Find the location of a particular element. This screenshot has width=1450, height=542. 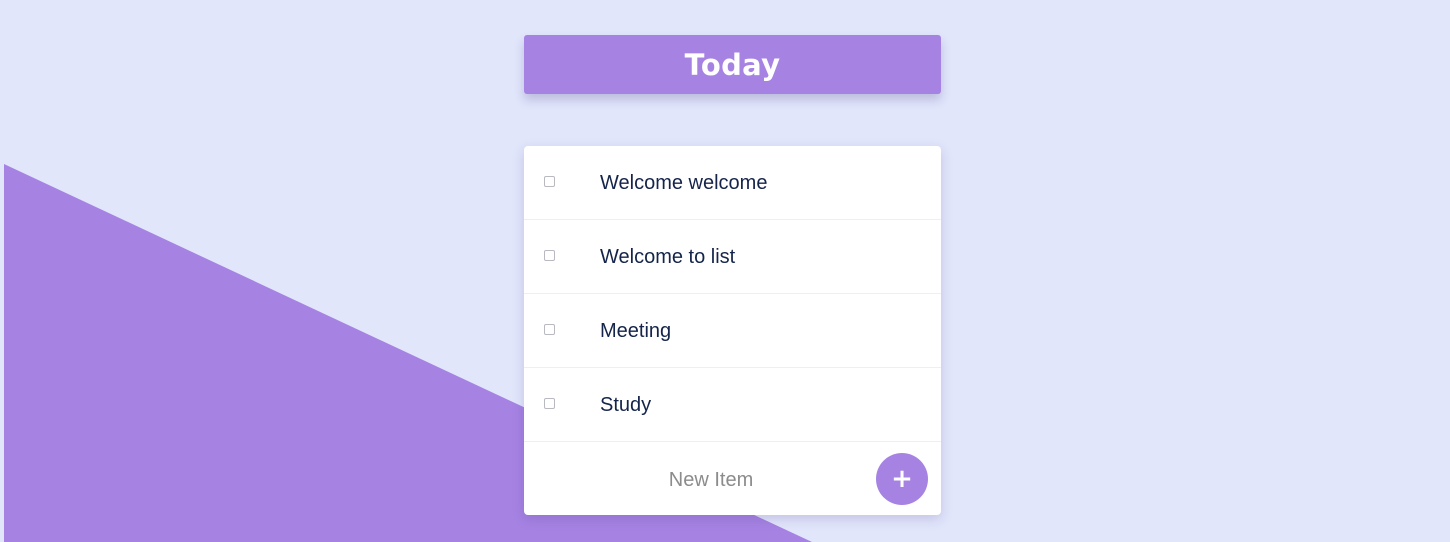

page-title: Today is located at coordinates (732, 64).